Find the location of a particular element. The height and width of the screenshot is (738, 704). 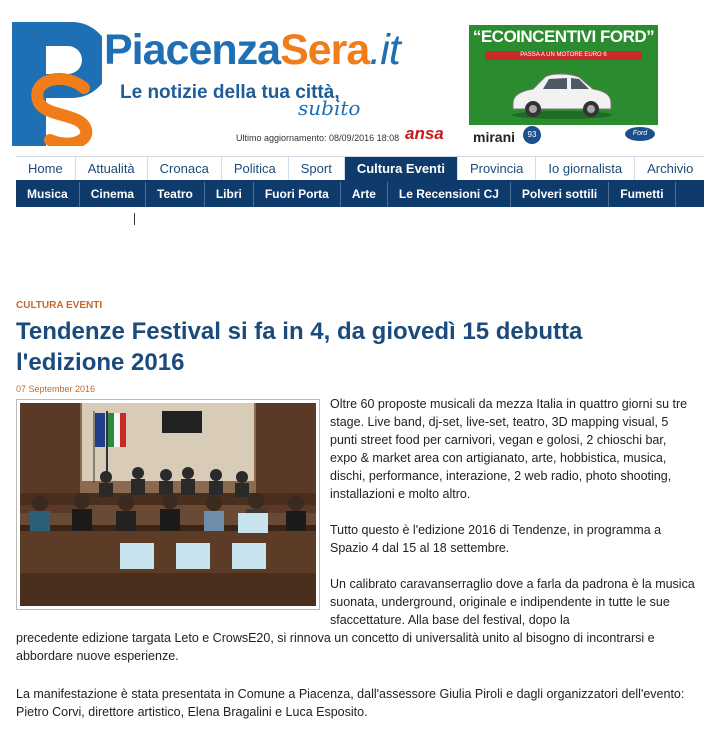

press-conference-photo-icon is located at coordinates (168, 504).